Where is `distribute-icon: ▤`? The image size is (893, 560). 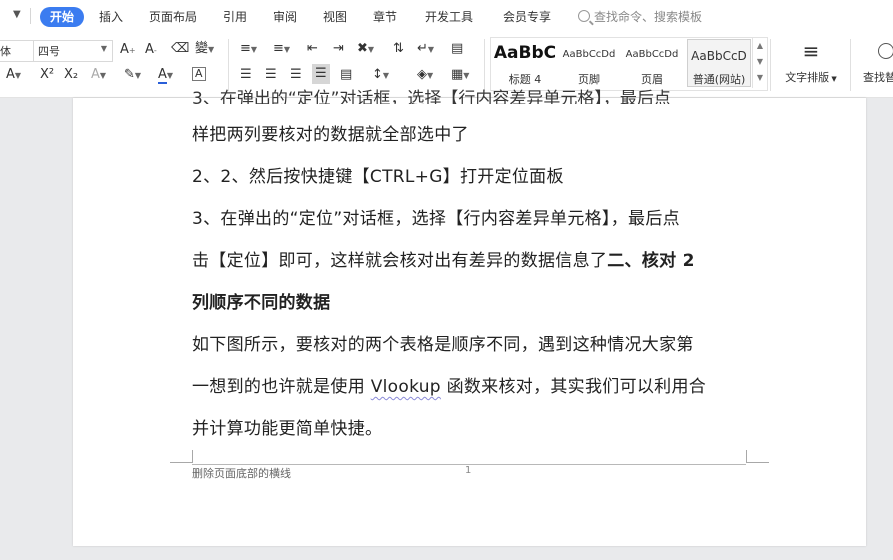
distribute-icon: ▤ is located at coordinates (346, 75).